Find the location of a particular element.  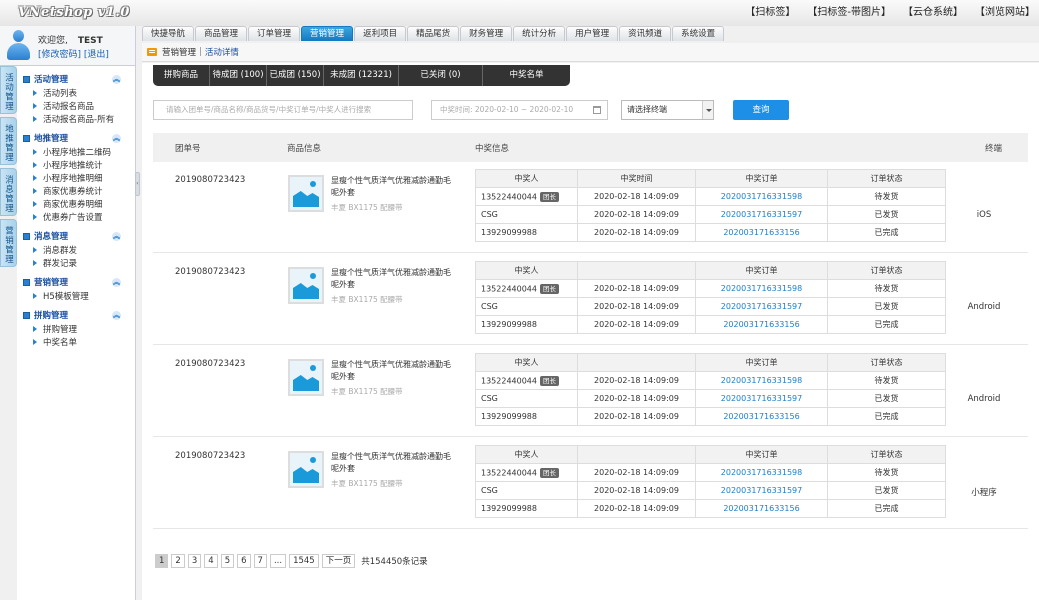

menu-item-group-buy-mgmt: 拼购管理 is located at coordinates (76, 328).